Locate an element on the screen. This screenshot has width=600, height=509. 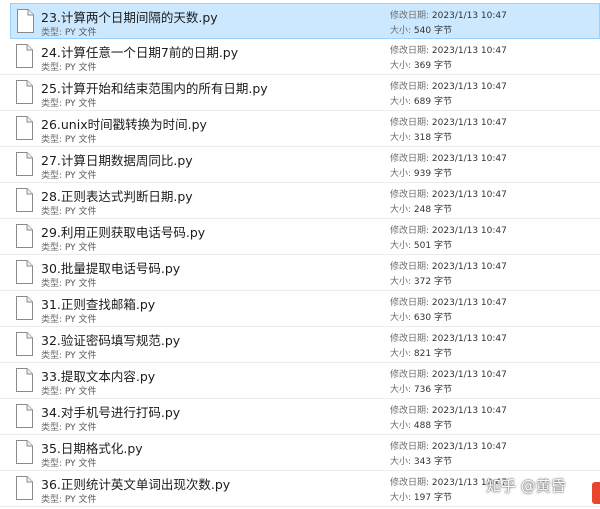
file-meta: 修改日期: 2023/1/13 10:47 大小: 318 字节 is located at coordinates (448, 131).